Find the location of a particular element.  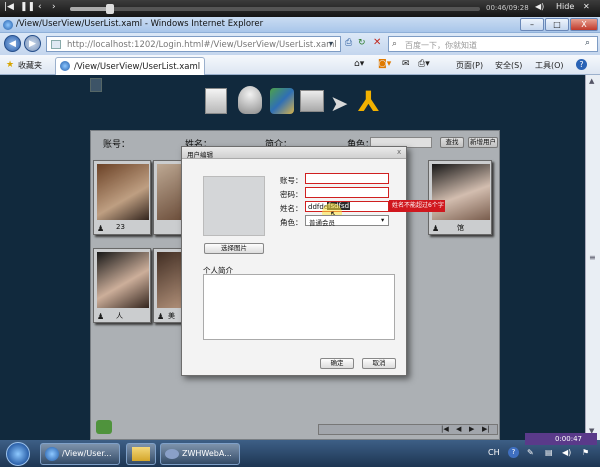

tray-icon: ✎ is located at coordinates (530, 452).